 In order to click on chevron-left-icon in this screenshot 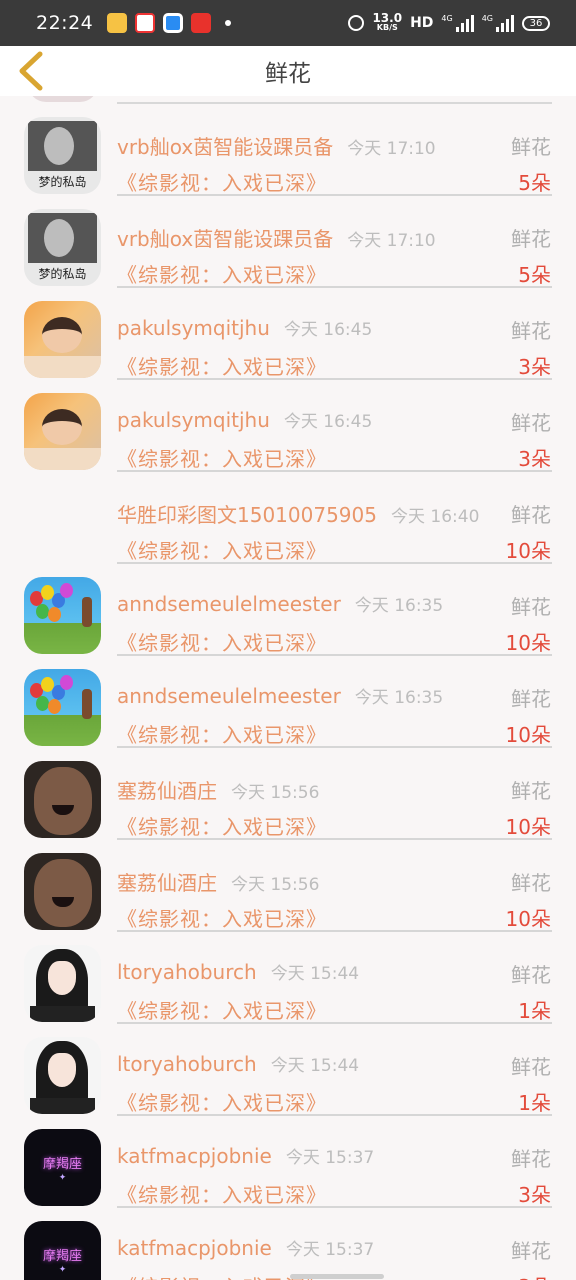, I will do `click(31, 71)`.